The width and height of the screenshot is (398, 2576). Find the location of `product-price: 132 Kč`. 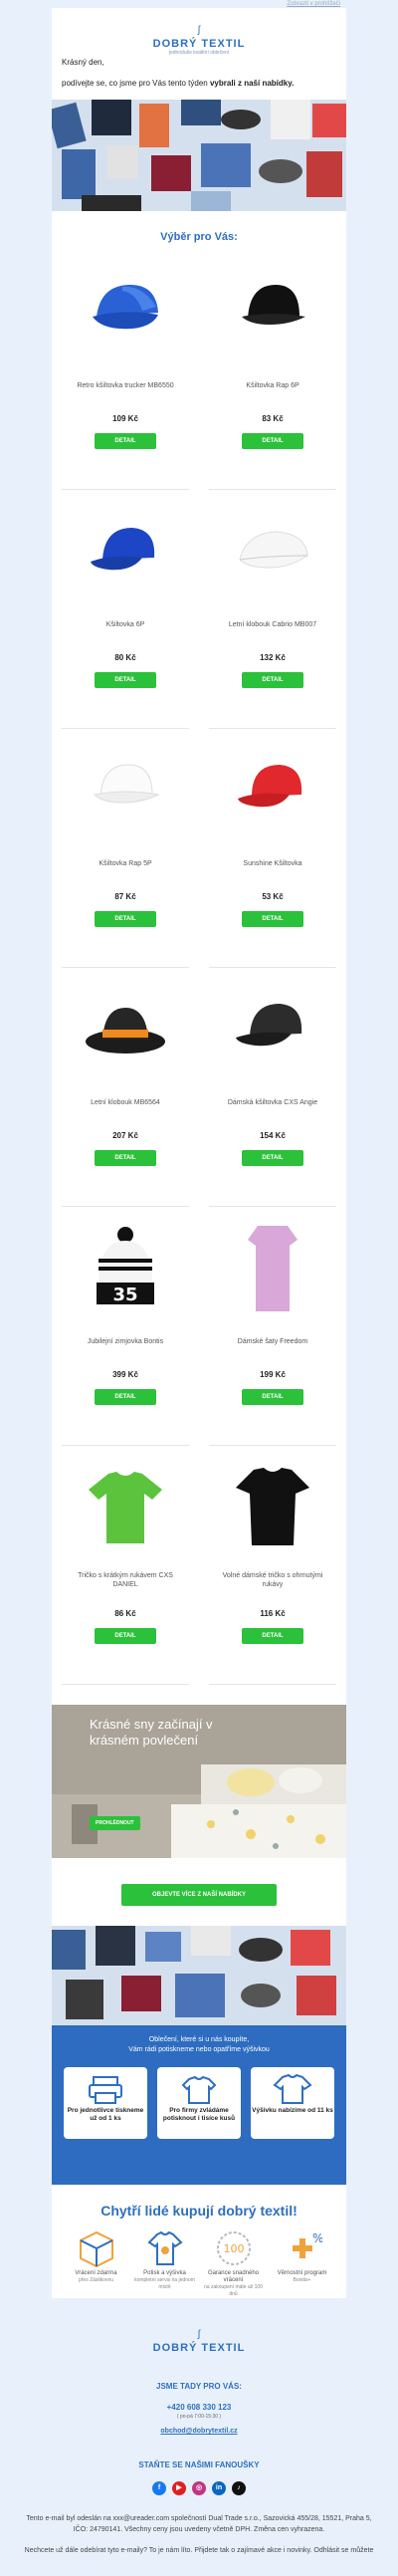

product-price: 132 Kč is located at coordinates (273, 657).